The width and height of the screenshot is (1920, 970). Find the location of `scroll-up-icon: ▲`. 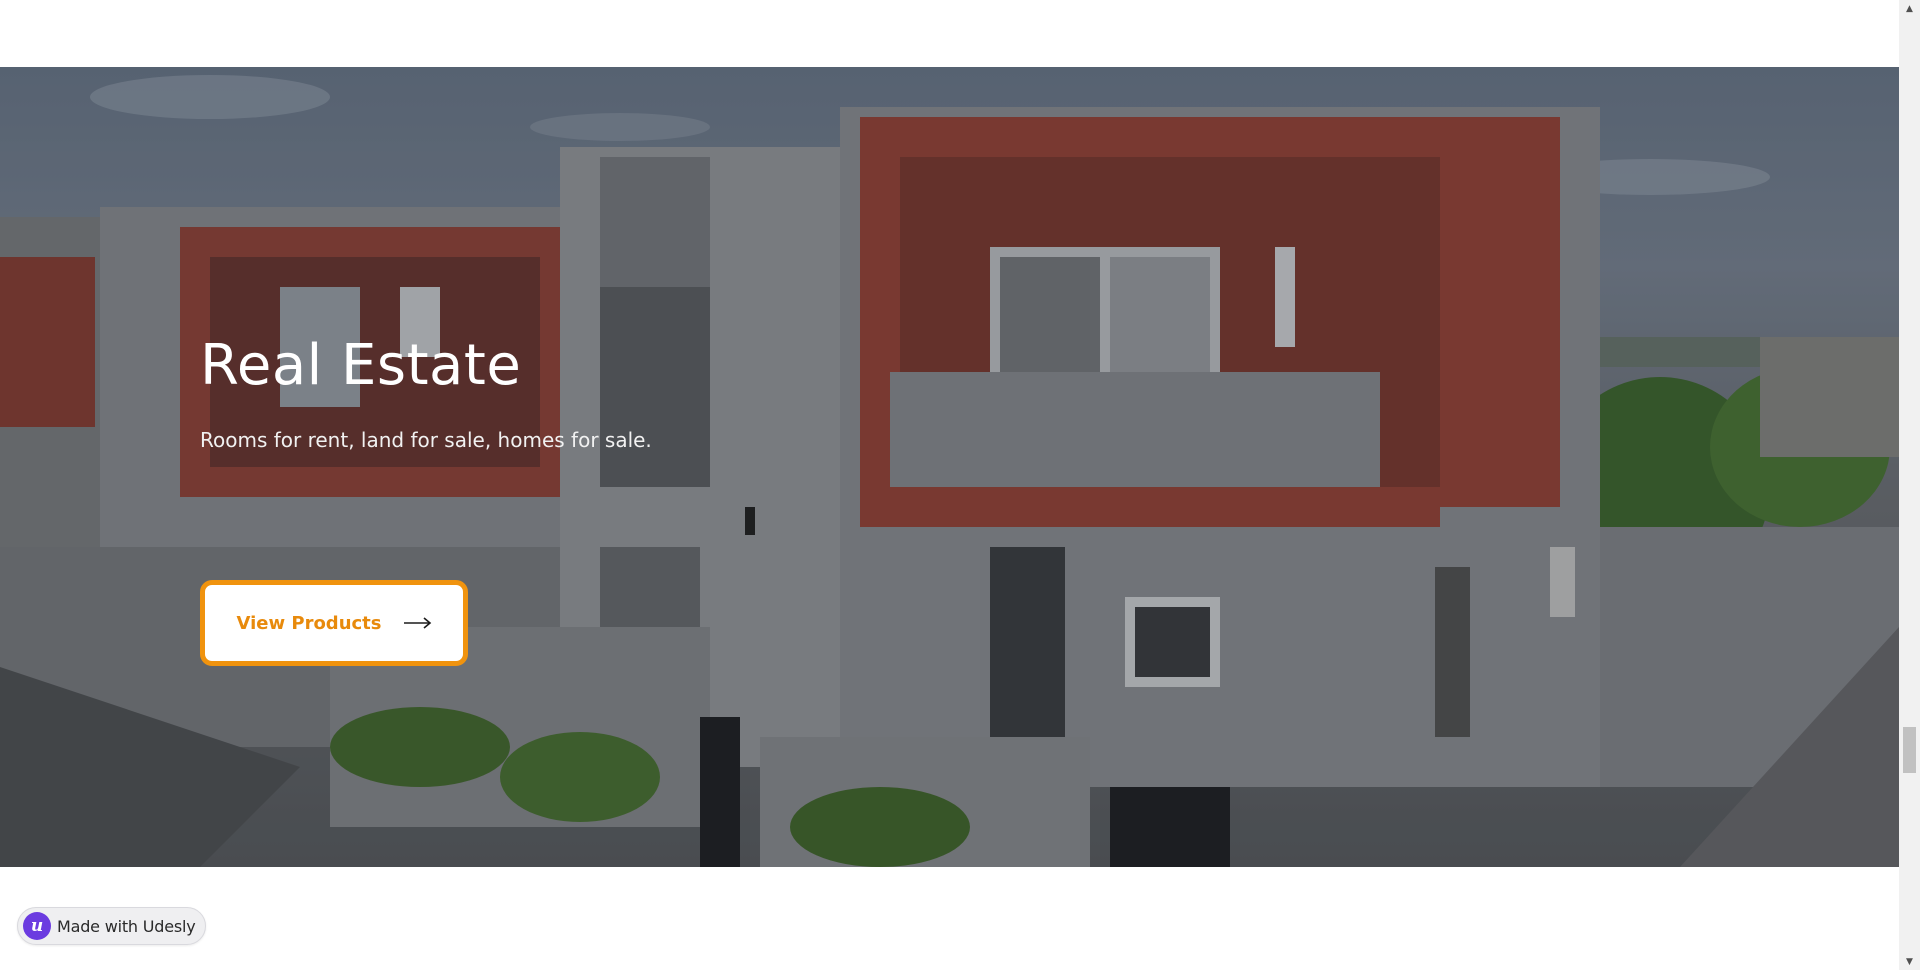

scroll-up-icon: ▲ is located at coordinates (1909, 8).